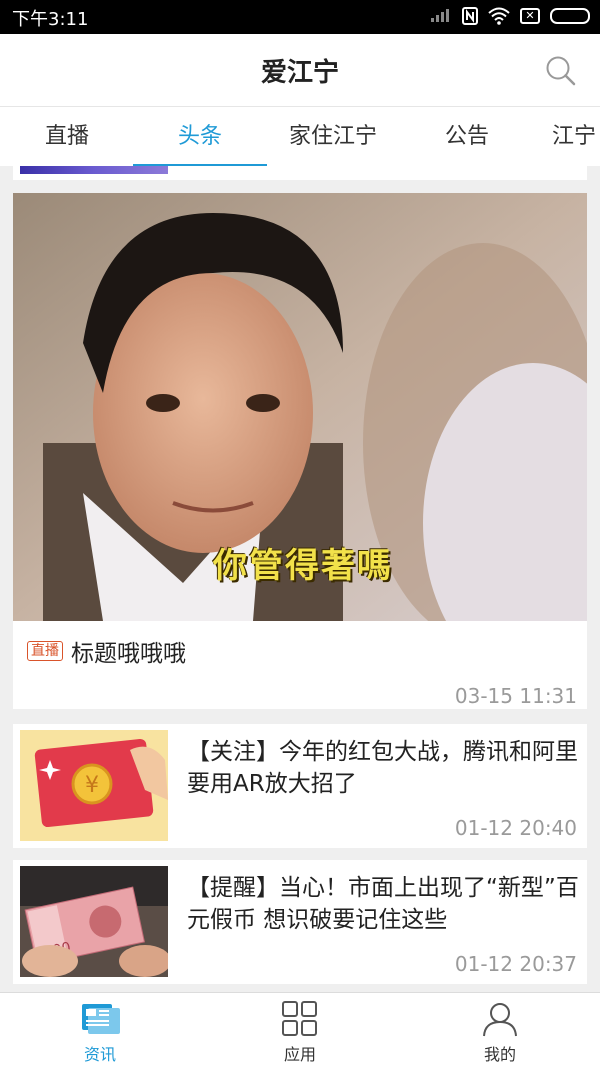 The image size is (600, 1067). I want to click on status-icons: ✕, so click(510, 16).